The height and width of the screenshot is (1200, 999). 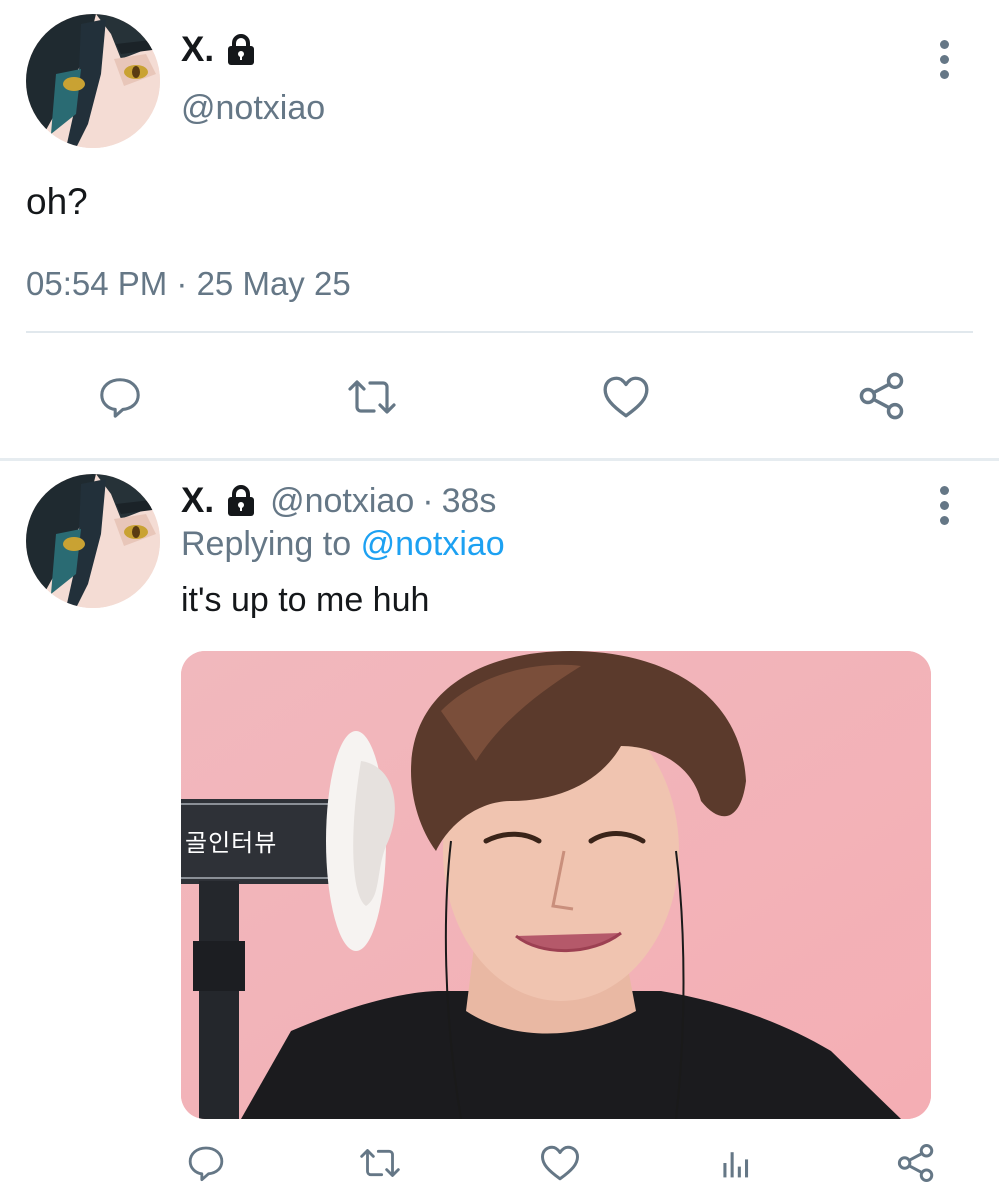 I want to click on tweet-text: oh?, so click(x=57, y=201).